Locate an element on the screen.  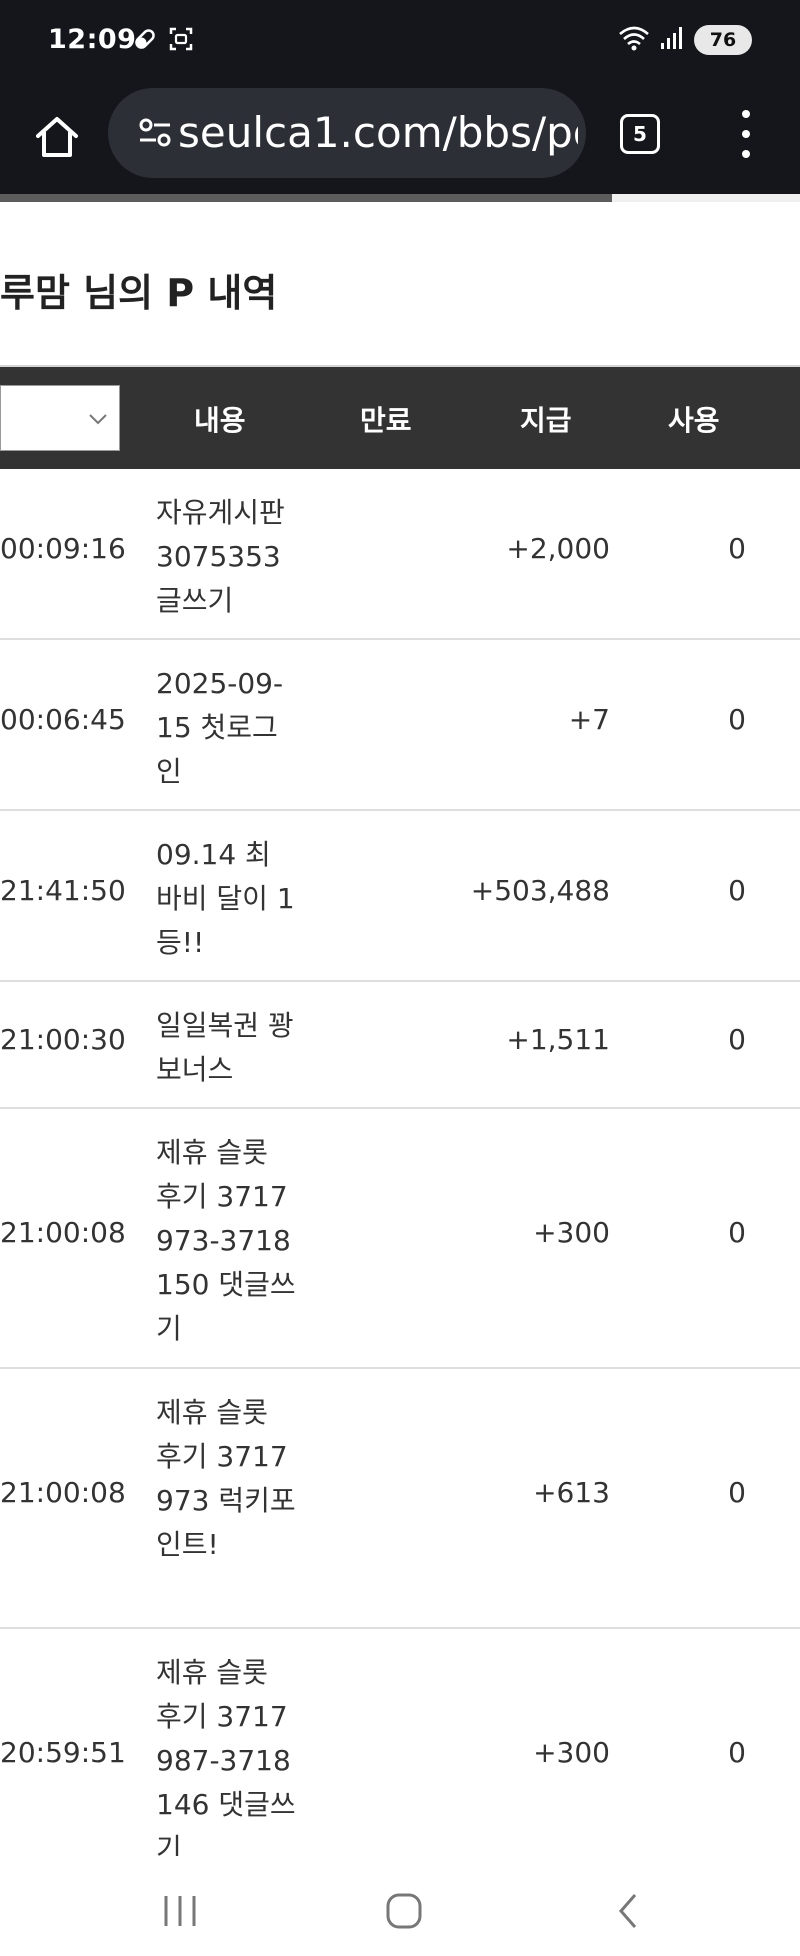
row-time: 00:06:45 is located at coordinates (63, 719).